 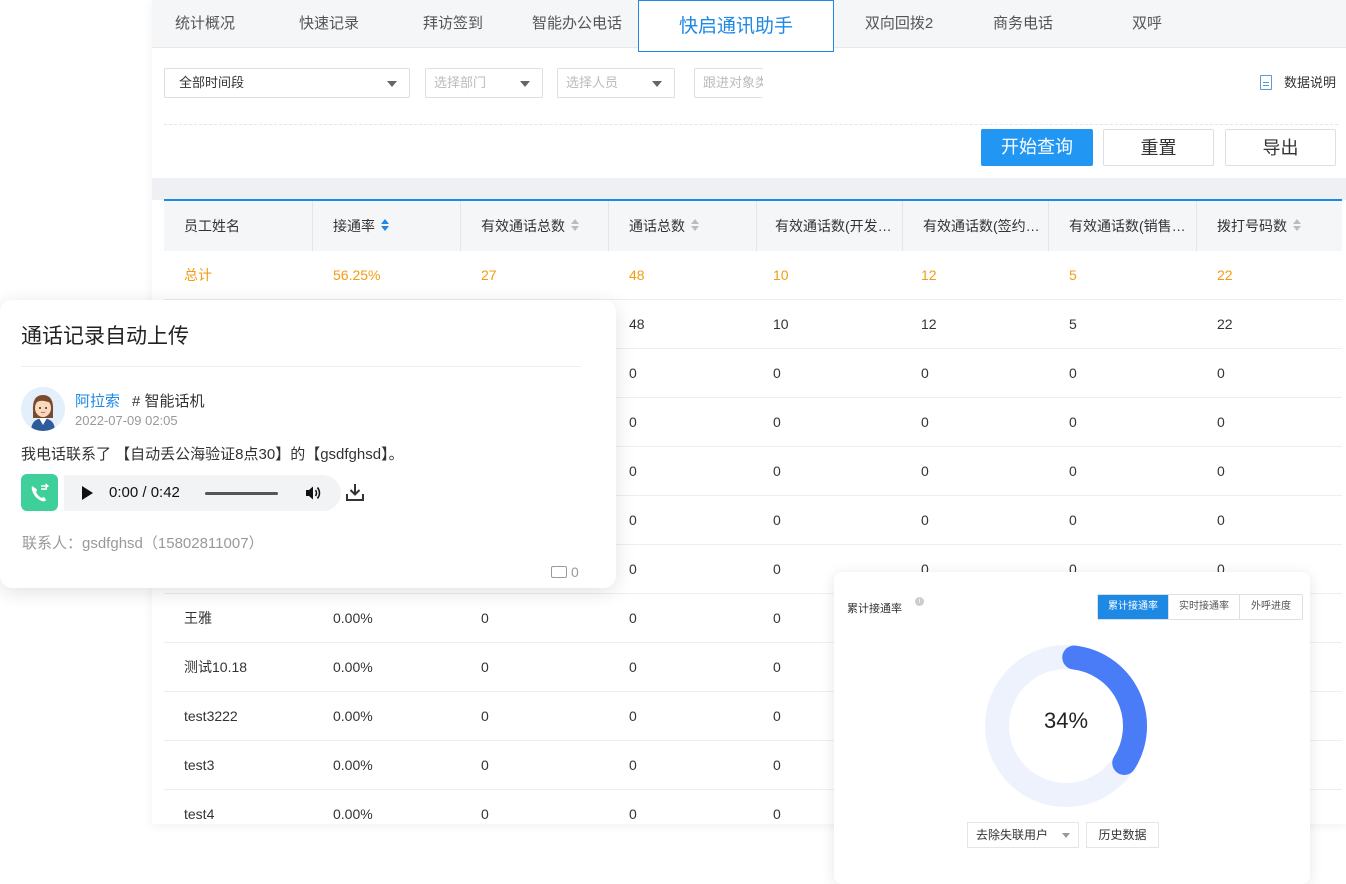 What do you see at coordinates (489, 275) in the screenshot?
I see `table-cell: 27` at bounding box center [489, 275].